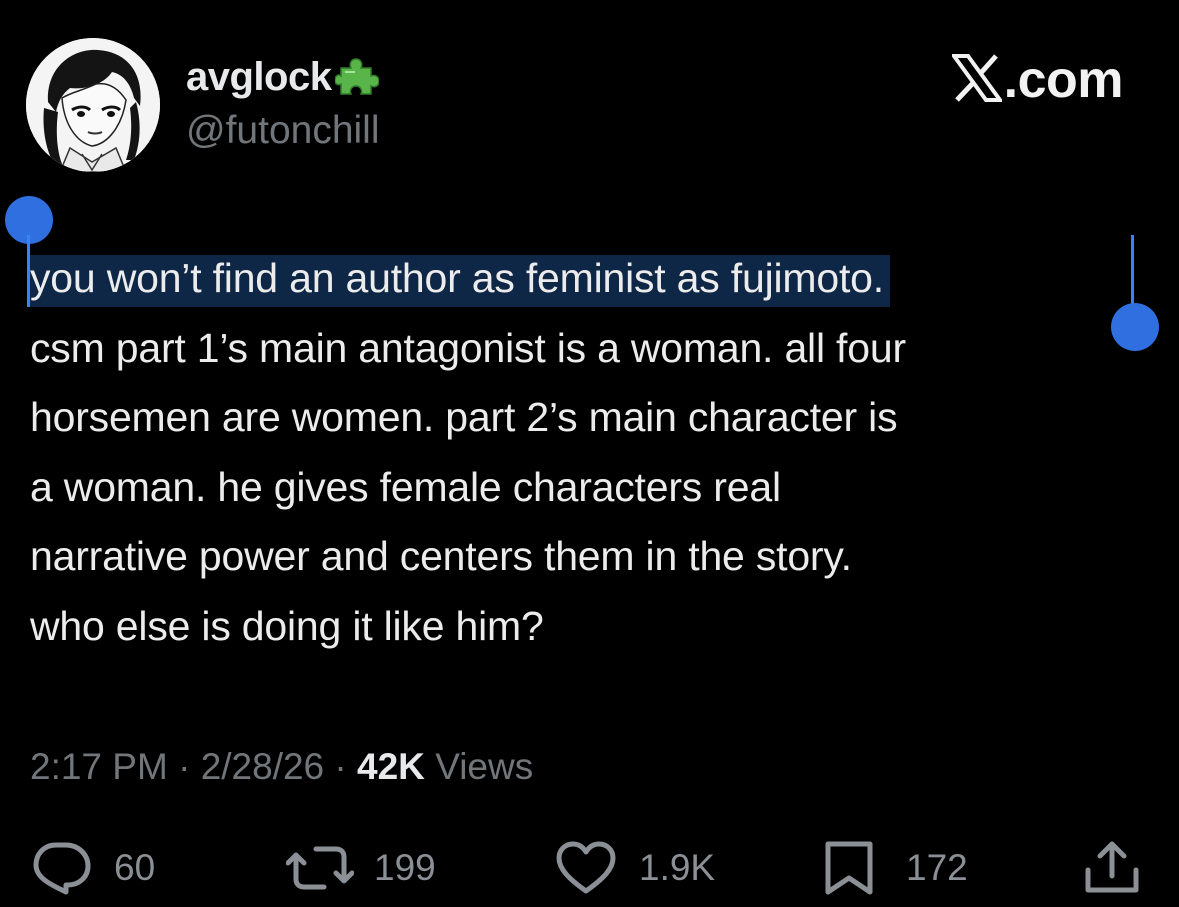 The height and width of the screenshot is (907, 1179). What do you see at coordinates (635, 868) in the screenshot?
I see `like-button: 1.9K` at bounding box center [635, 868].